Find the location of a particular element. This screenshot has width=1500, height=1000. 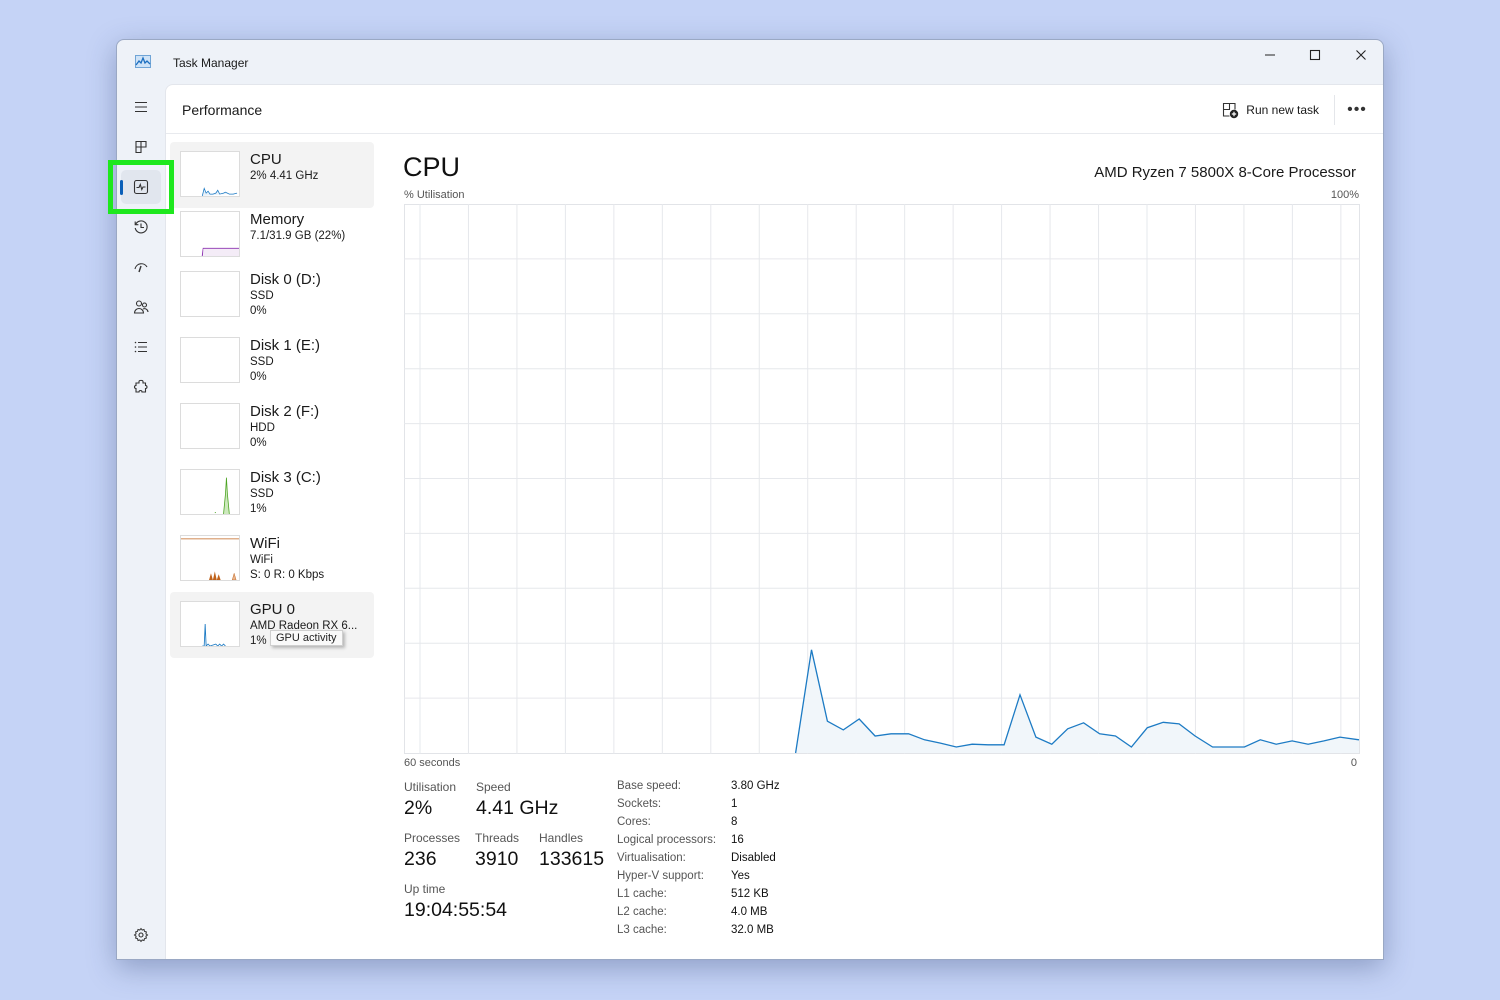

device-detail: HDD is located at coordinates (262, 428).